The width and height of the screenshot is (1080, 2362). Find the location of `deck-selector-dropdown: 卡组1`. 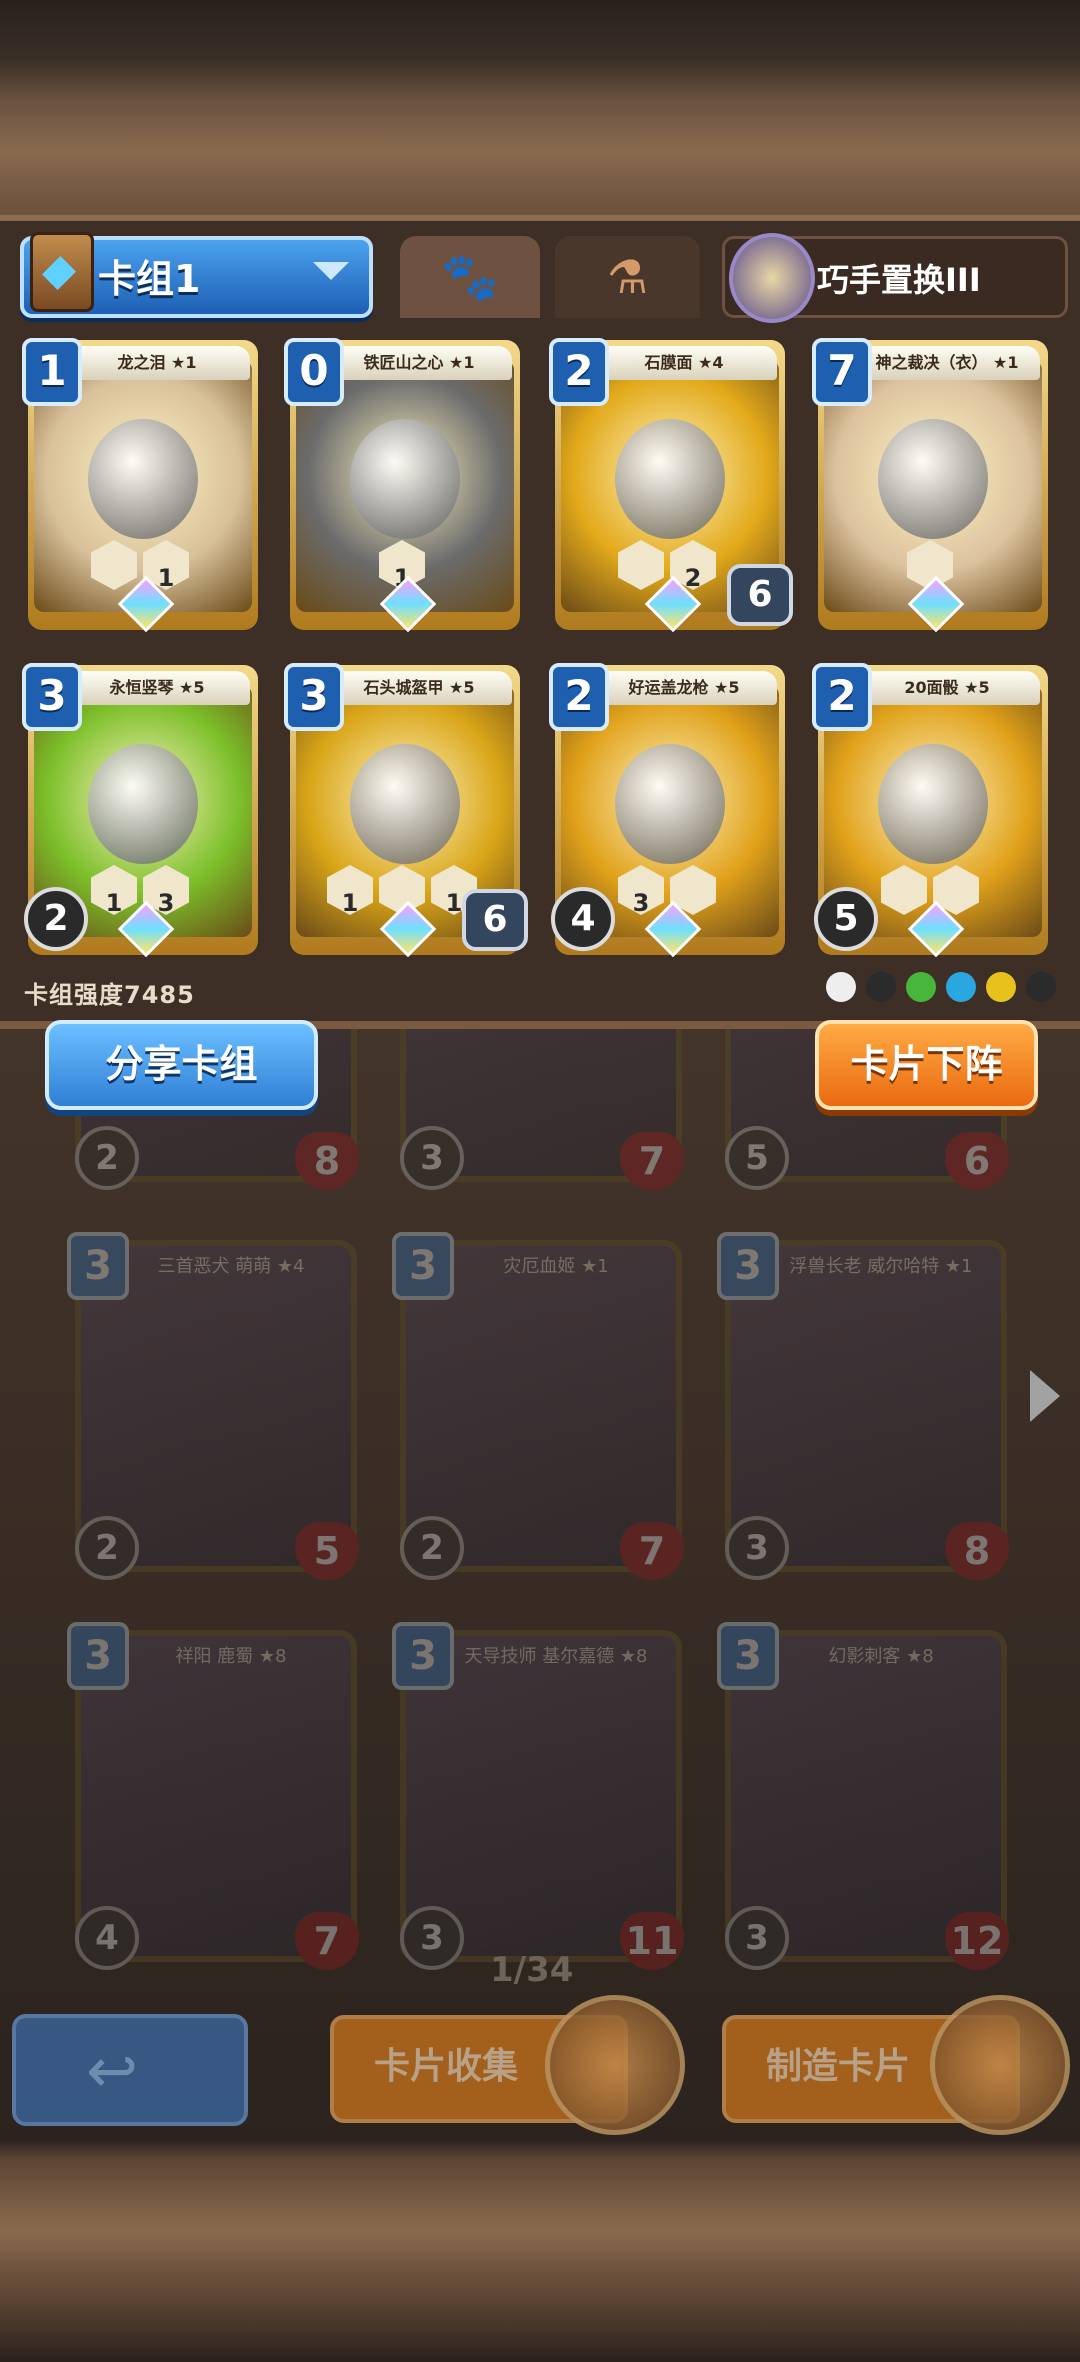

deck-selector-dropdown: 卡组1 is located at coordinates (196, 275).